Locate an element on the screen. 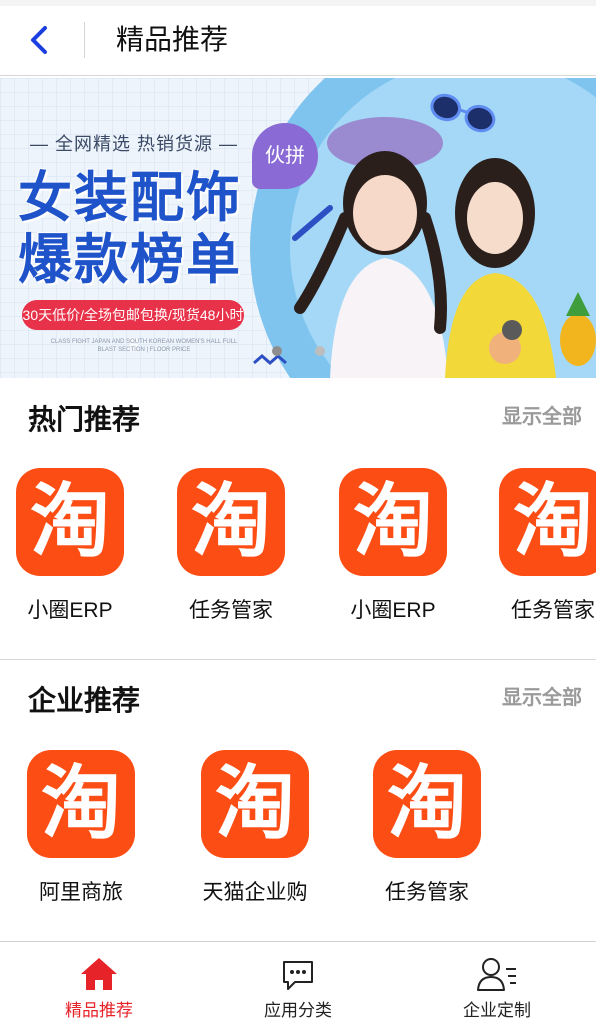 The height and width of the screenshot is (1028, 596). tab-featured: 精品推荐 is located at coordinates (99, 985).